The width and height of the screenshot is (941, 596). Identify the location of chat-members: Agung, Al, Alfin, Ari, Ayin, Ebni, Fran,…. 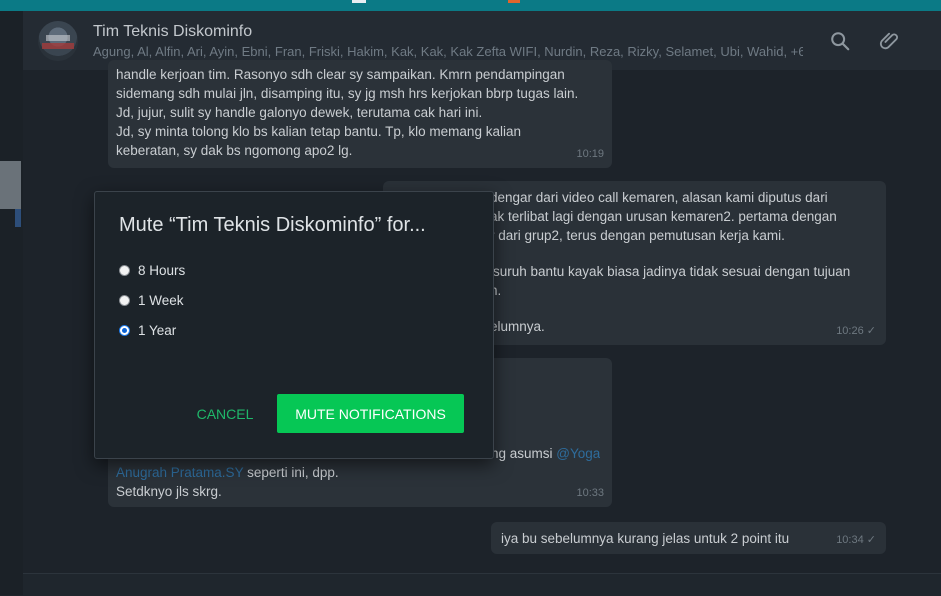
(448, 51).